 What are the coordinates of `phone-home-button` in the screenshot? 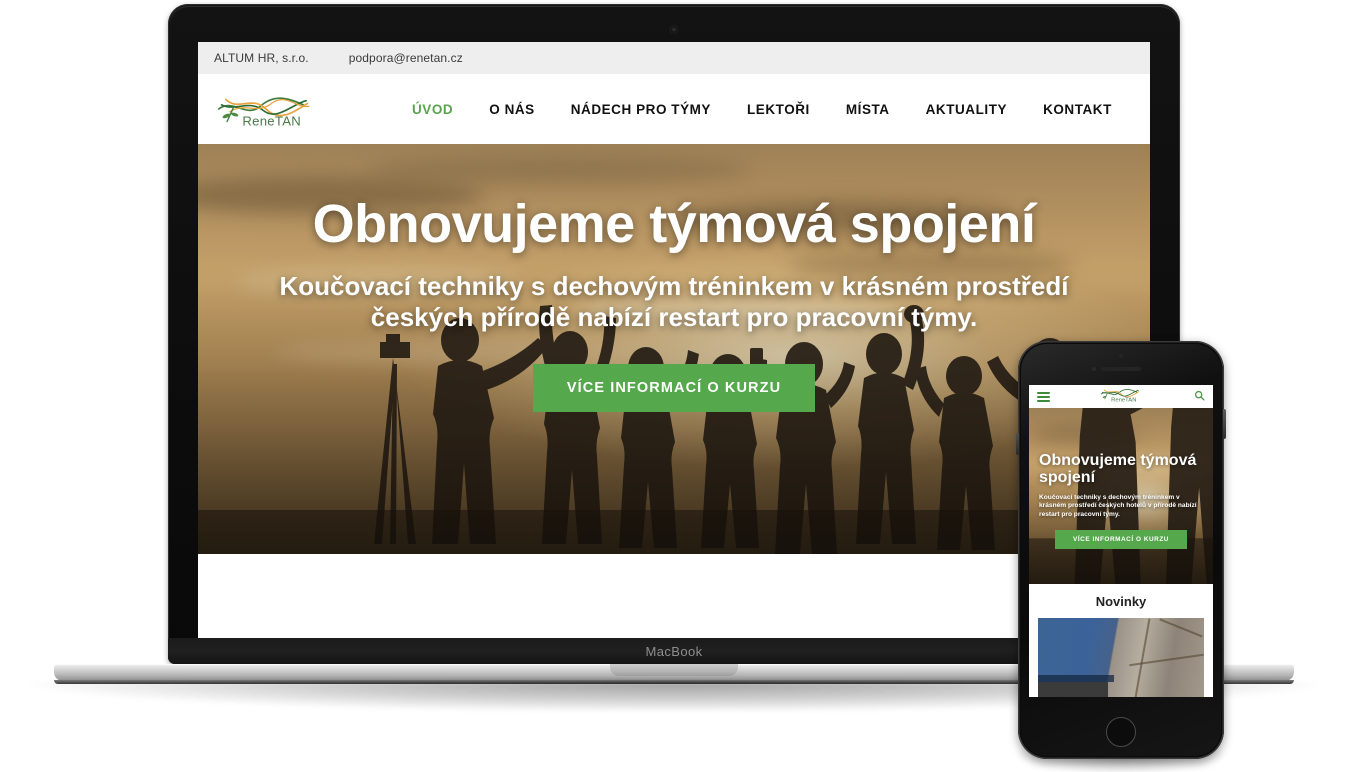 It's located at (1121, 732).